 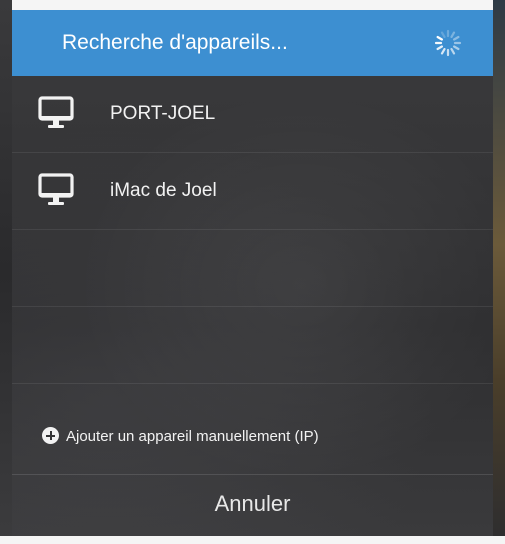 I want to click on device-label: PORT-JOEL, so click(x=163, y=113).